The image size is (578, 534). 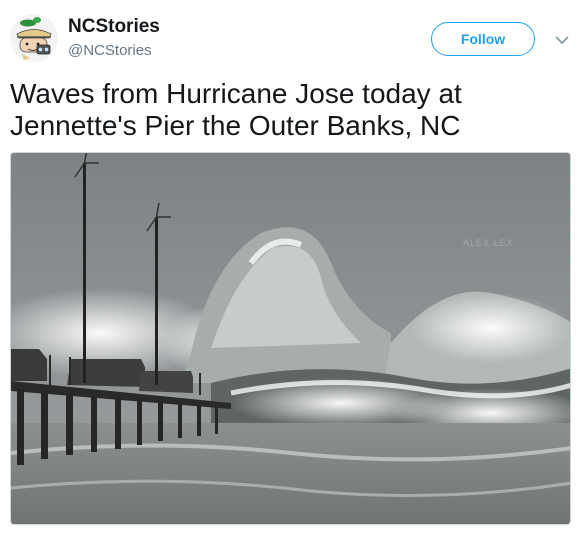 I want to click on more-options-button, so click(x=562, y=40).